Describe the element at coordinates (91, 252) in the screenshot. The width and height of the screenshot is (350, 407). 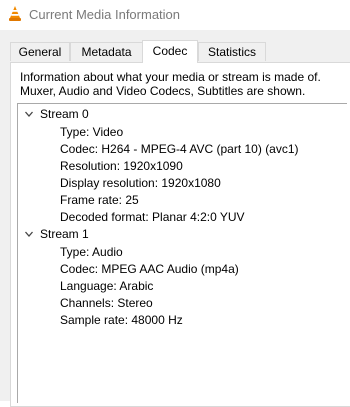
I see `stream-property: Type: Audio` at that location.